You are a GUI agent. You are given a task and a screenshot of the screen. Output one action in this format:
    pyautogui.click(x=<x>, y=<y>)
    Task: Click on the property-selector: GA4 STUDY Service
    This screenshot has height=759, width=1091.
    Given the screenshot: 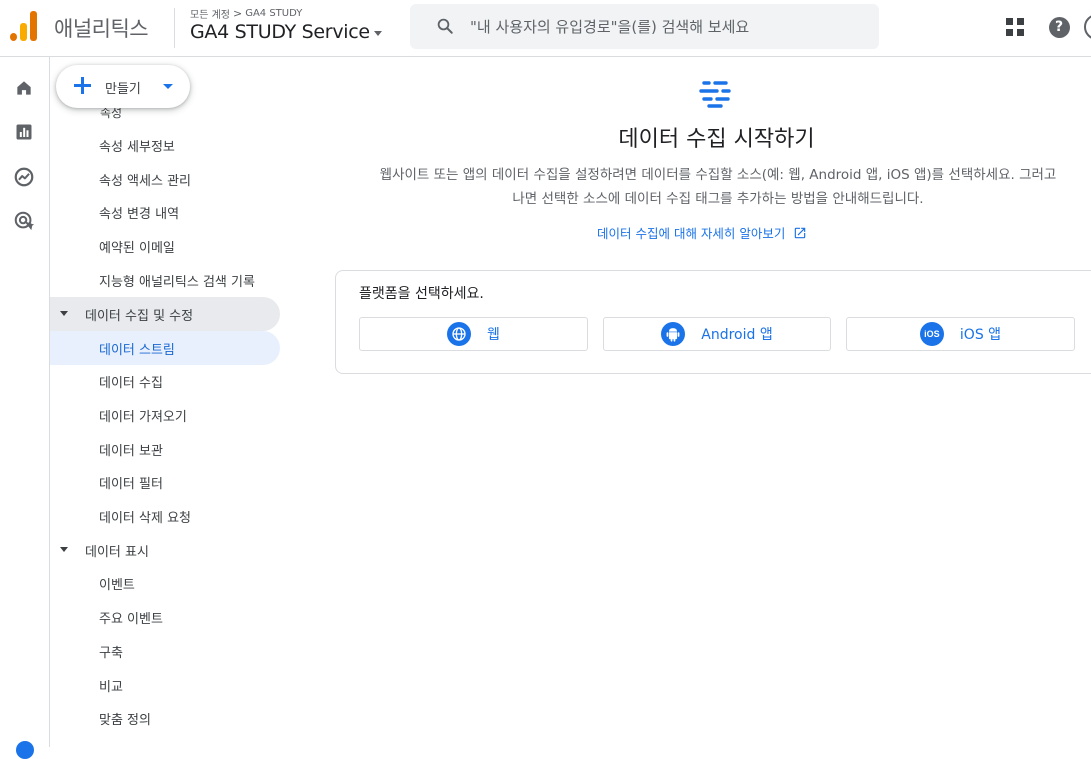 What is the action you would take?
    pyautogui.click(x=286, y=32)
    